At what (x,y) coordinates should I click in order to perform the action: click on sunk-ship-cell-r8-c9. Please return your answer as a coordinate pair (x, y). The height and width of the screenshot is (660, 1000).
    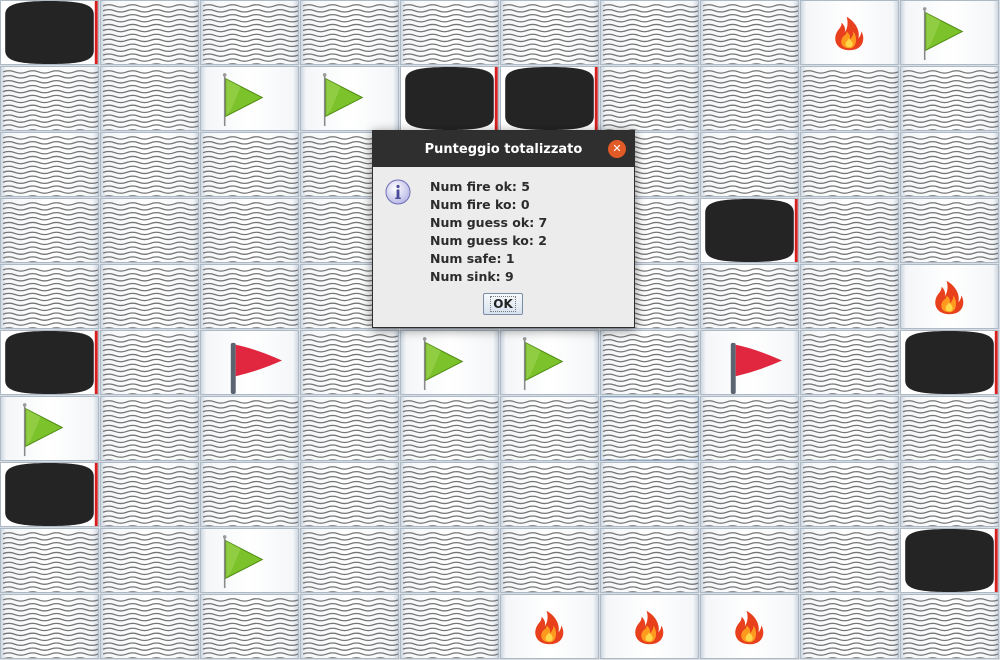
    Looking at the image, I should click on (949, 560).